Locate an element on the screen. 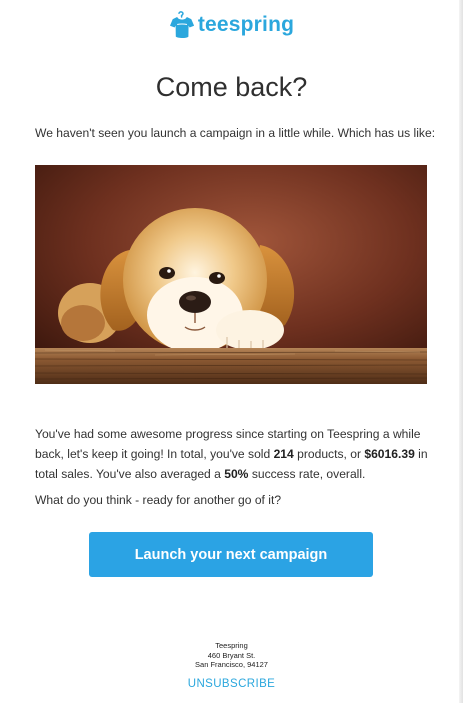 This screenshot has height=703, width=463. footer-street: 460 Bryant St. is located at coordinates (231, 655).